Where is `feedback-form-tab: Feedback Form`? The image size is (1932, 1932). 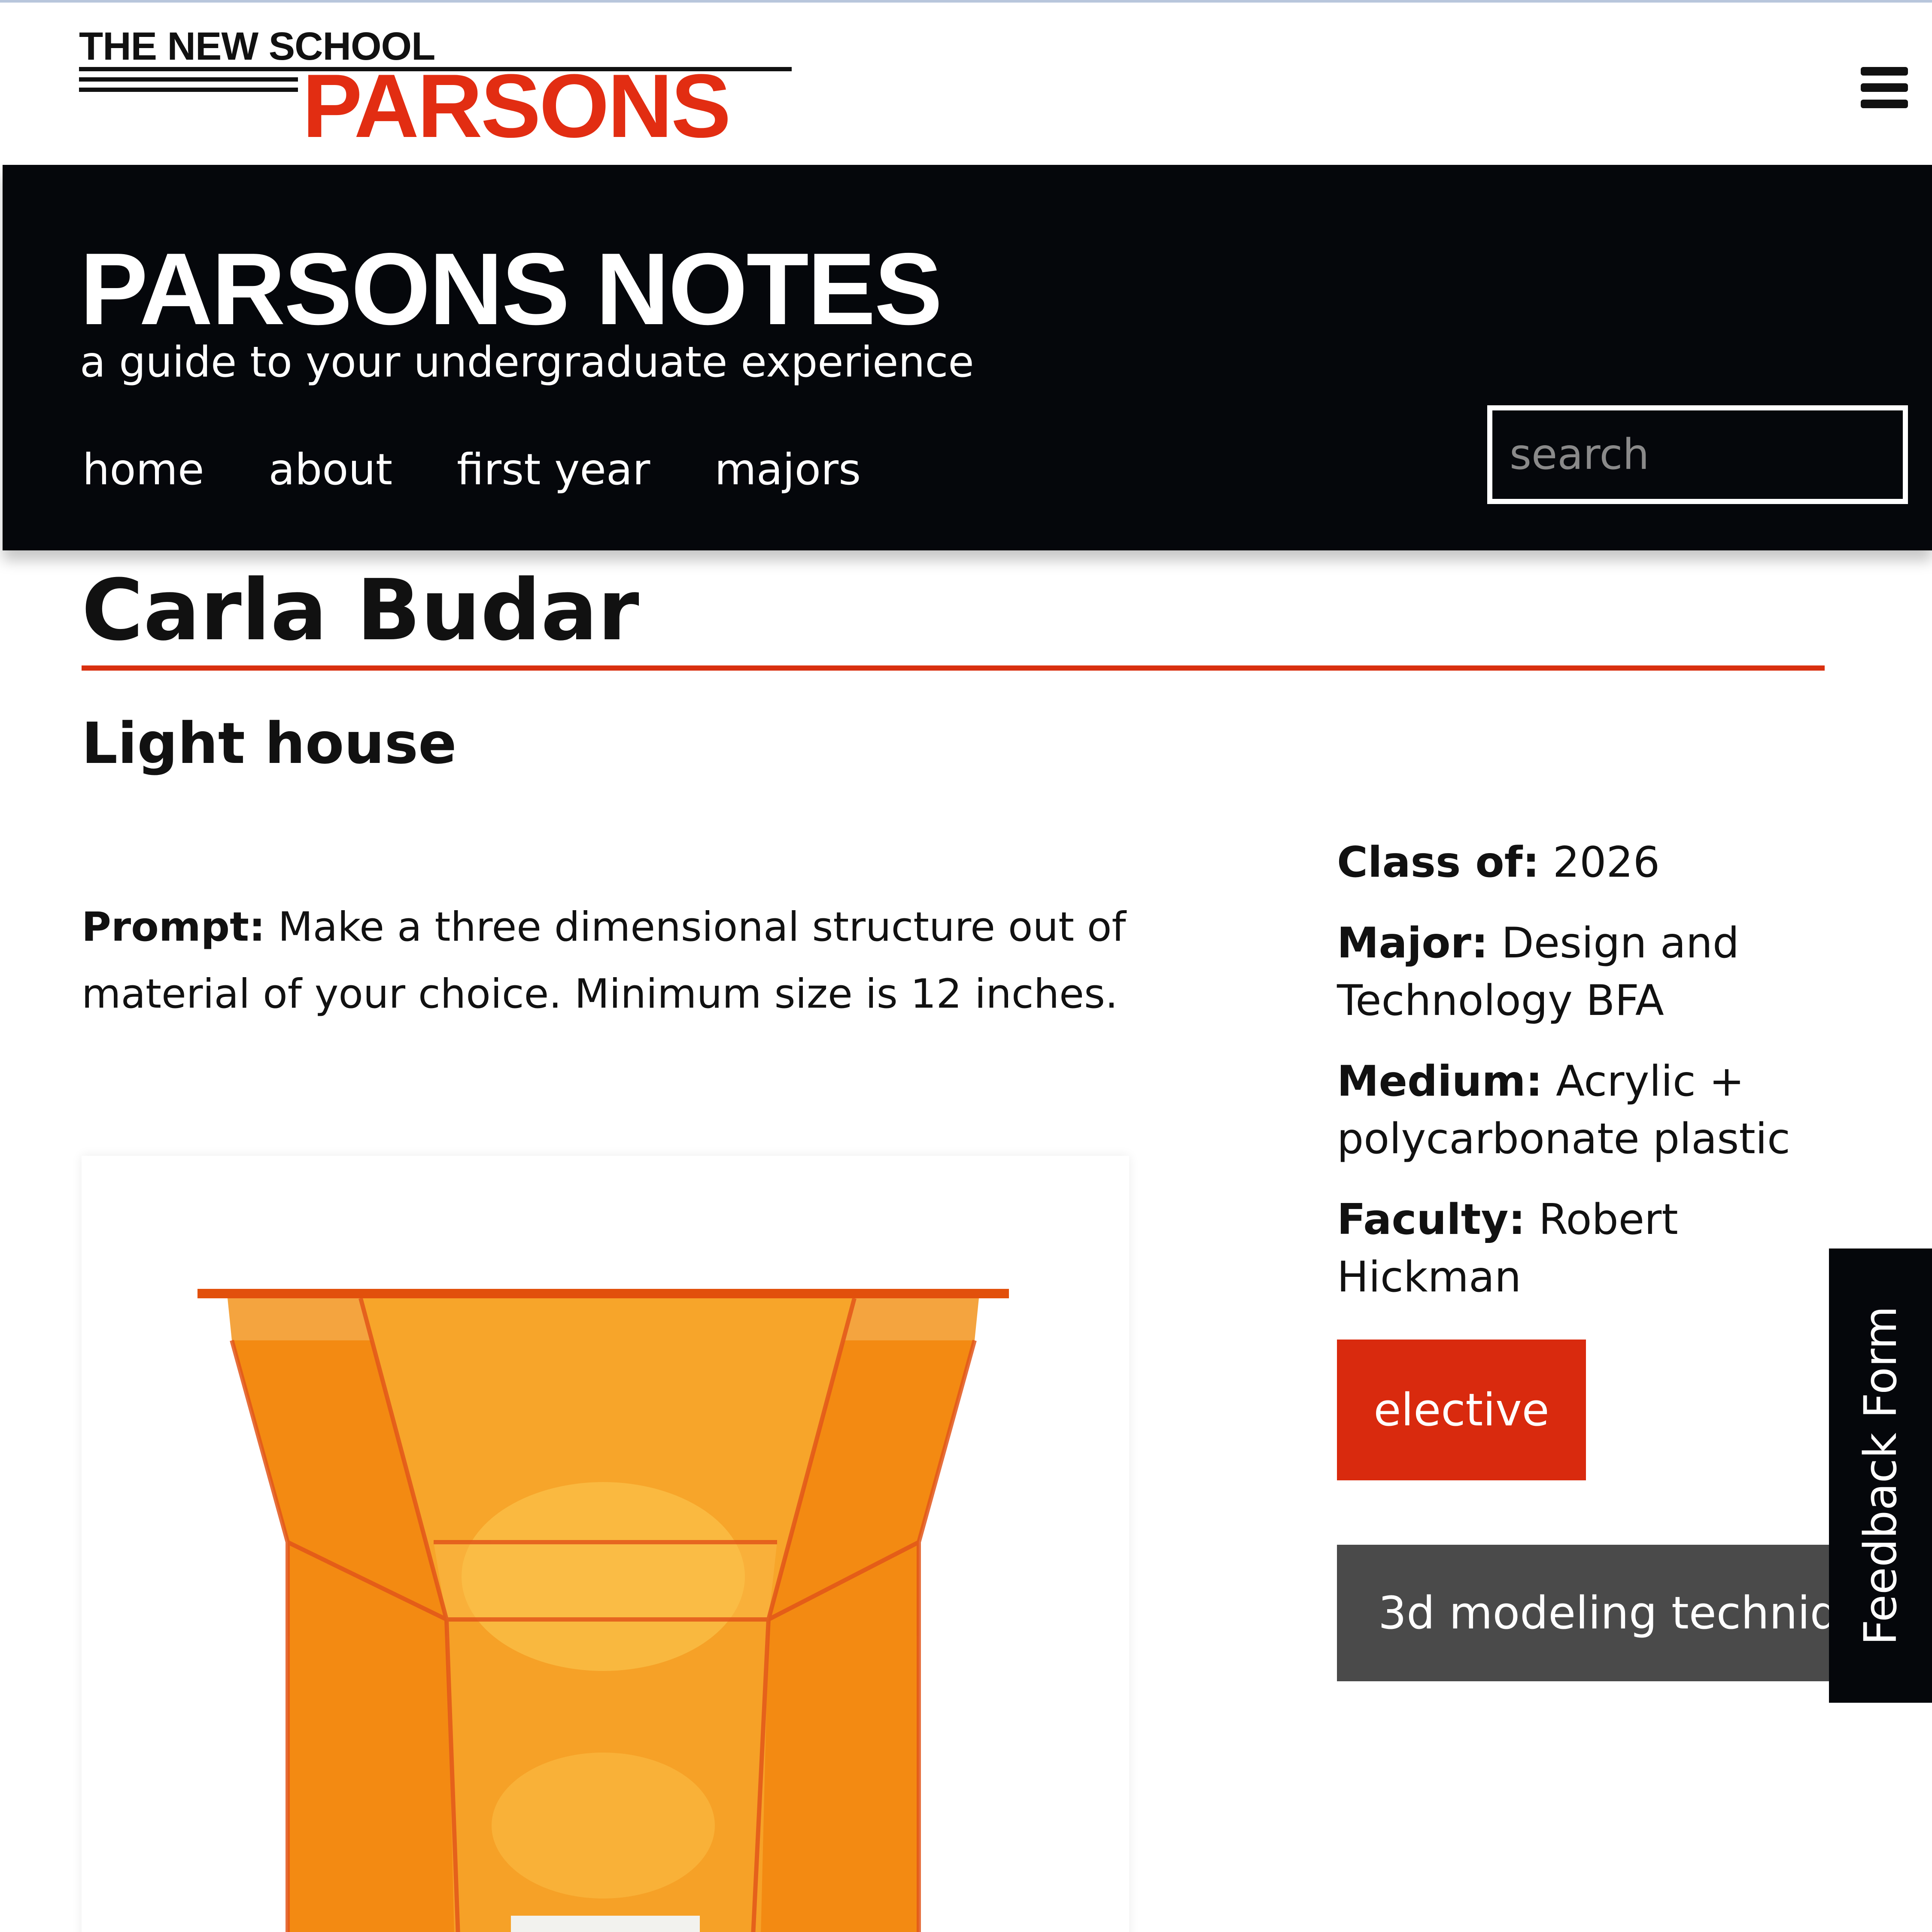
feedback-form-tab: Feedback Form is located at coordinates (1880, 1476).